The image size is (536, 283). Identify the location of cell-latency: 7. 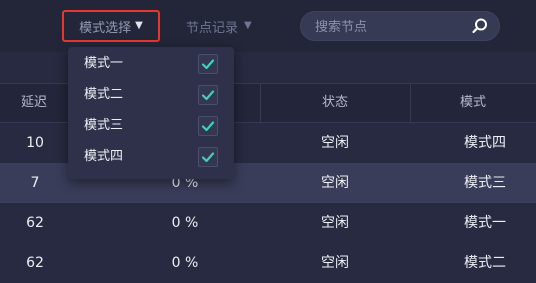
(35, 183).